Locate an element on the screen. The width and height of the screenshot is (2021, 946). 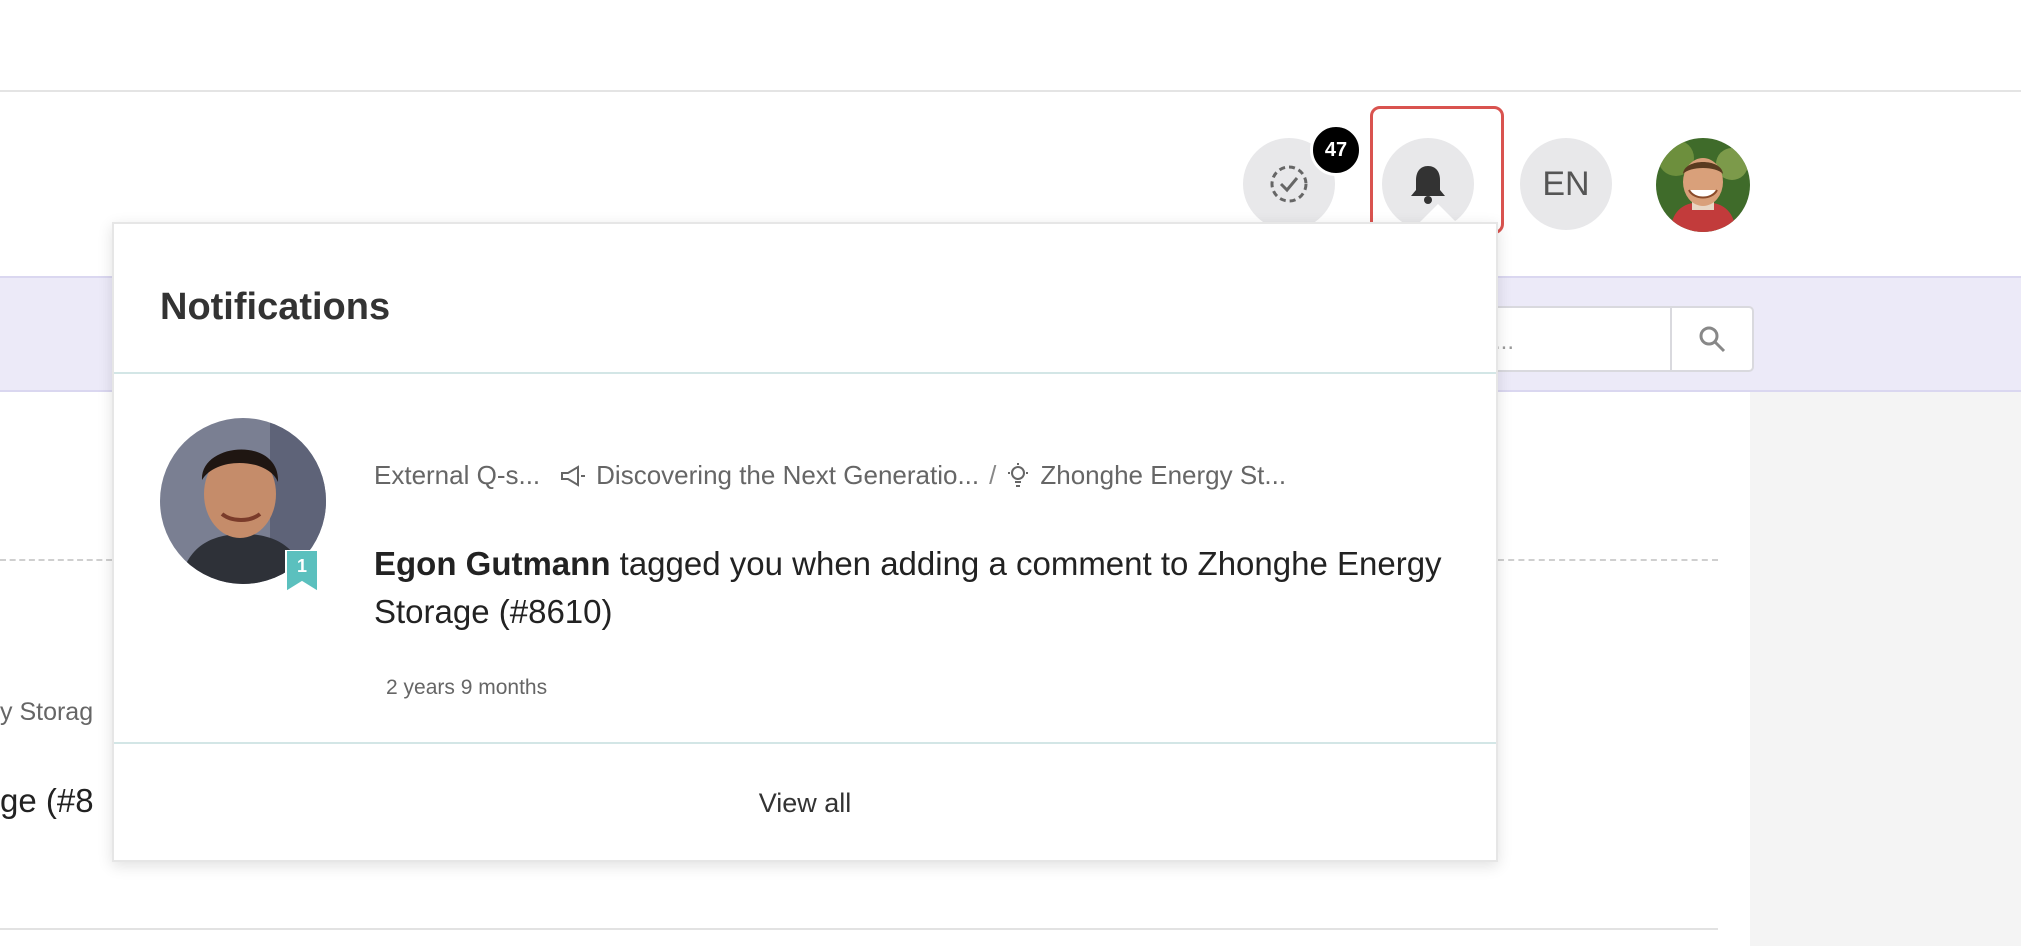
notifications-header: Notifications is located at coordinates (805, 299).